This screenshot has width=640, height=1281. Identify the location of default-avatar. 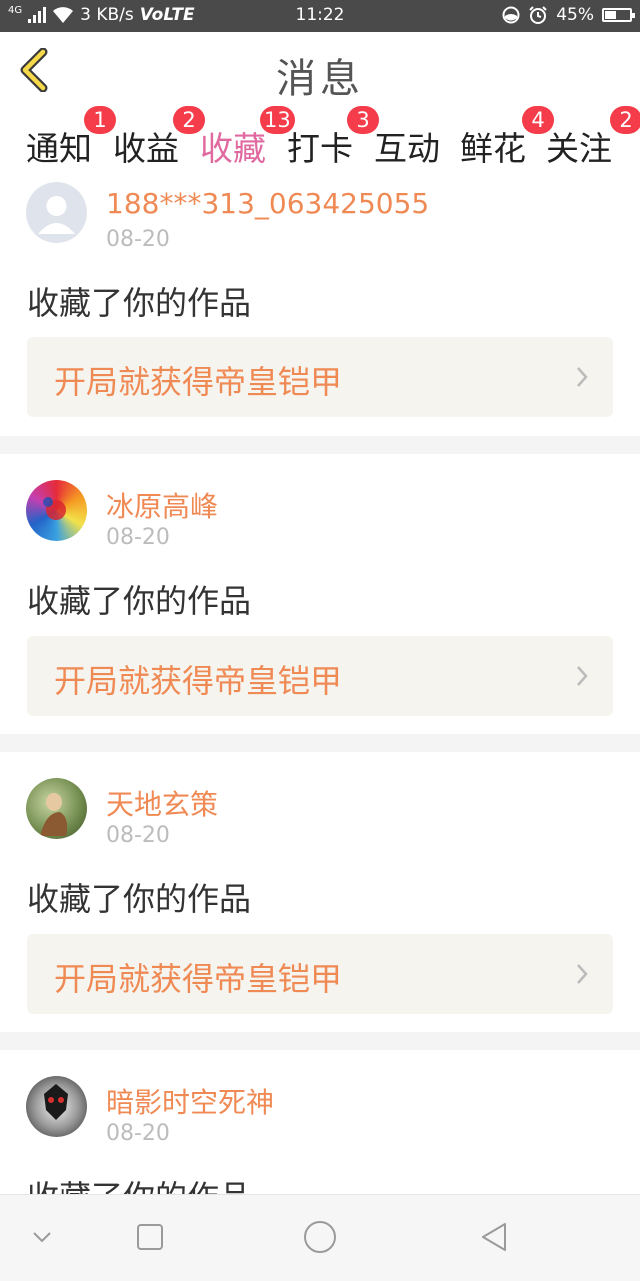
(56, 212).